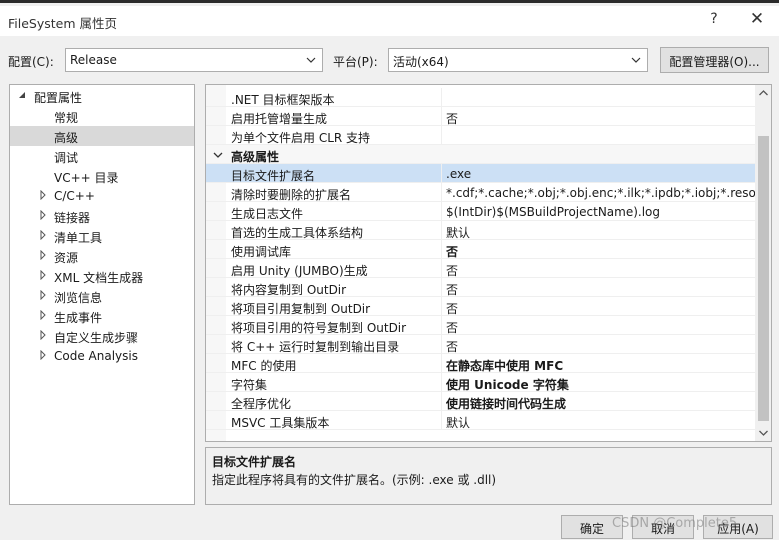 The width and height of the screenshot is (779, 540). Describe the element at coordinates (249, 385) in the screenshot. I see `property-name: 字符集` at that location.